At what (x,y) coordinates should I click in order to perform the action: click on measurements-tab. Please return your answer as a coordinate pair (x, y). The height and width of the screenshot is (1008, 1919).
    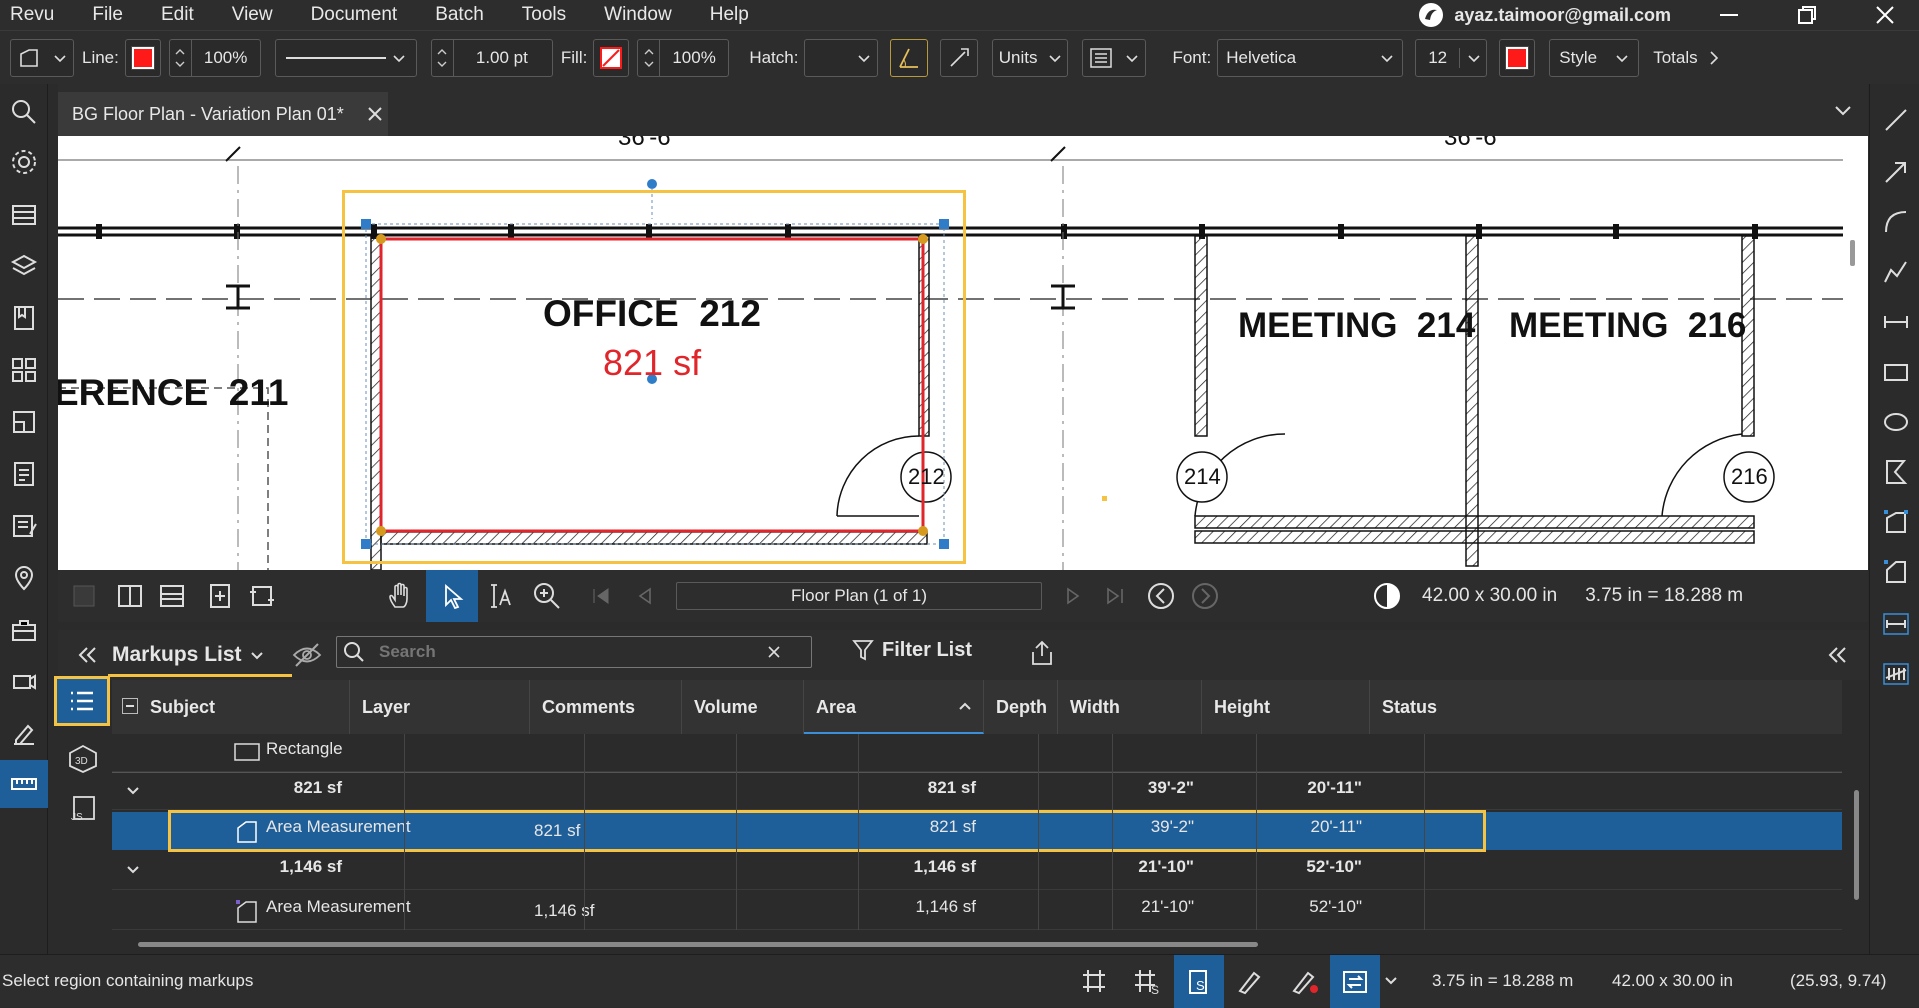
    Looking at the image, I should click on (24, 784).